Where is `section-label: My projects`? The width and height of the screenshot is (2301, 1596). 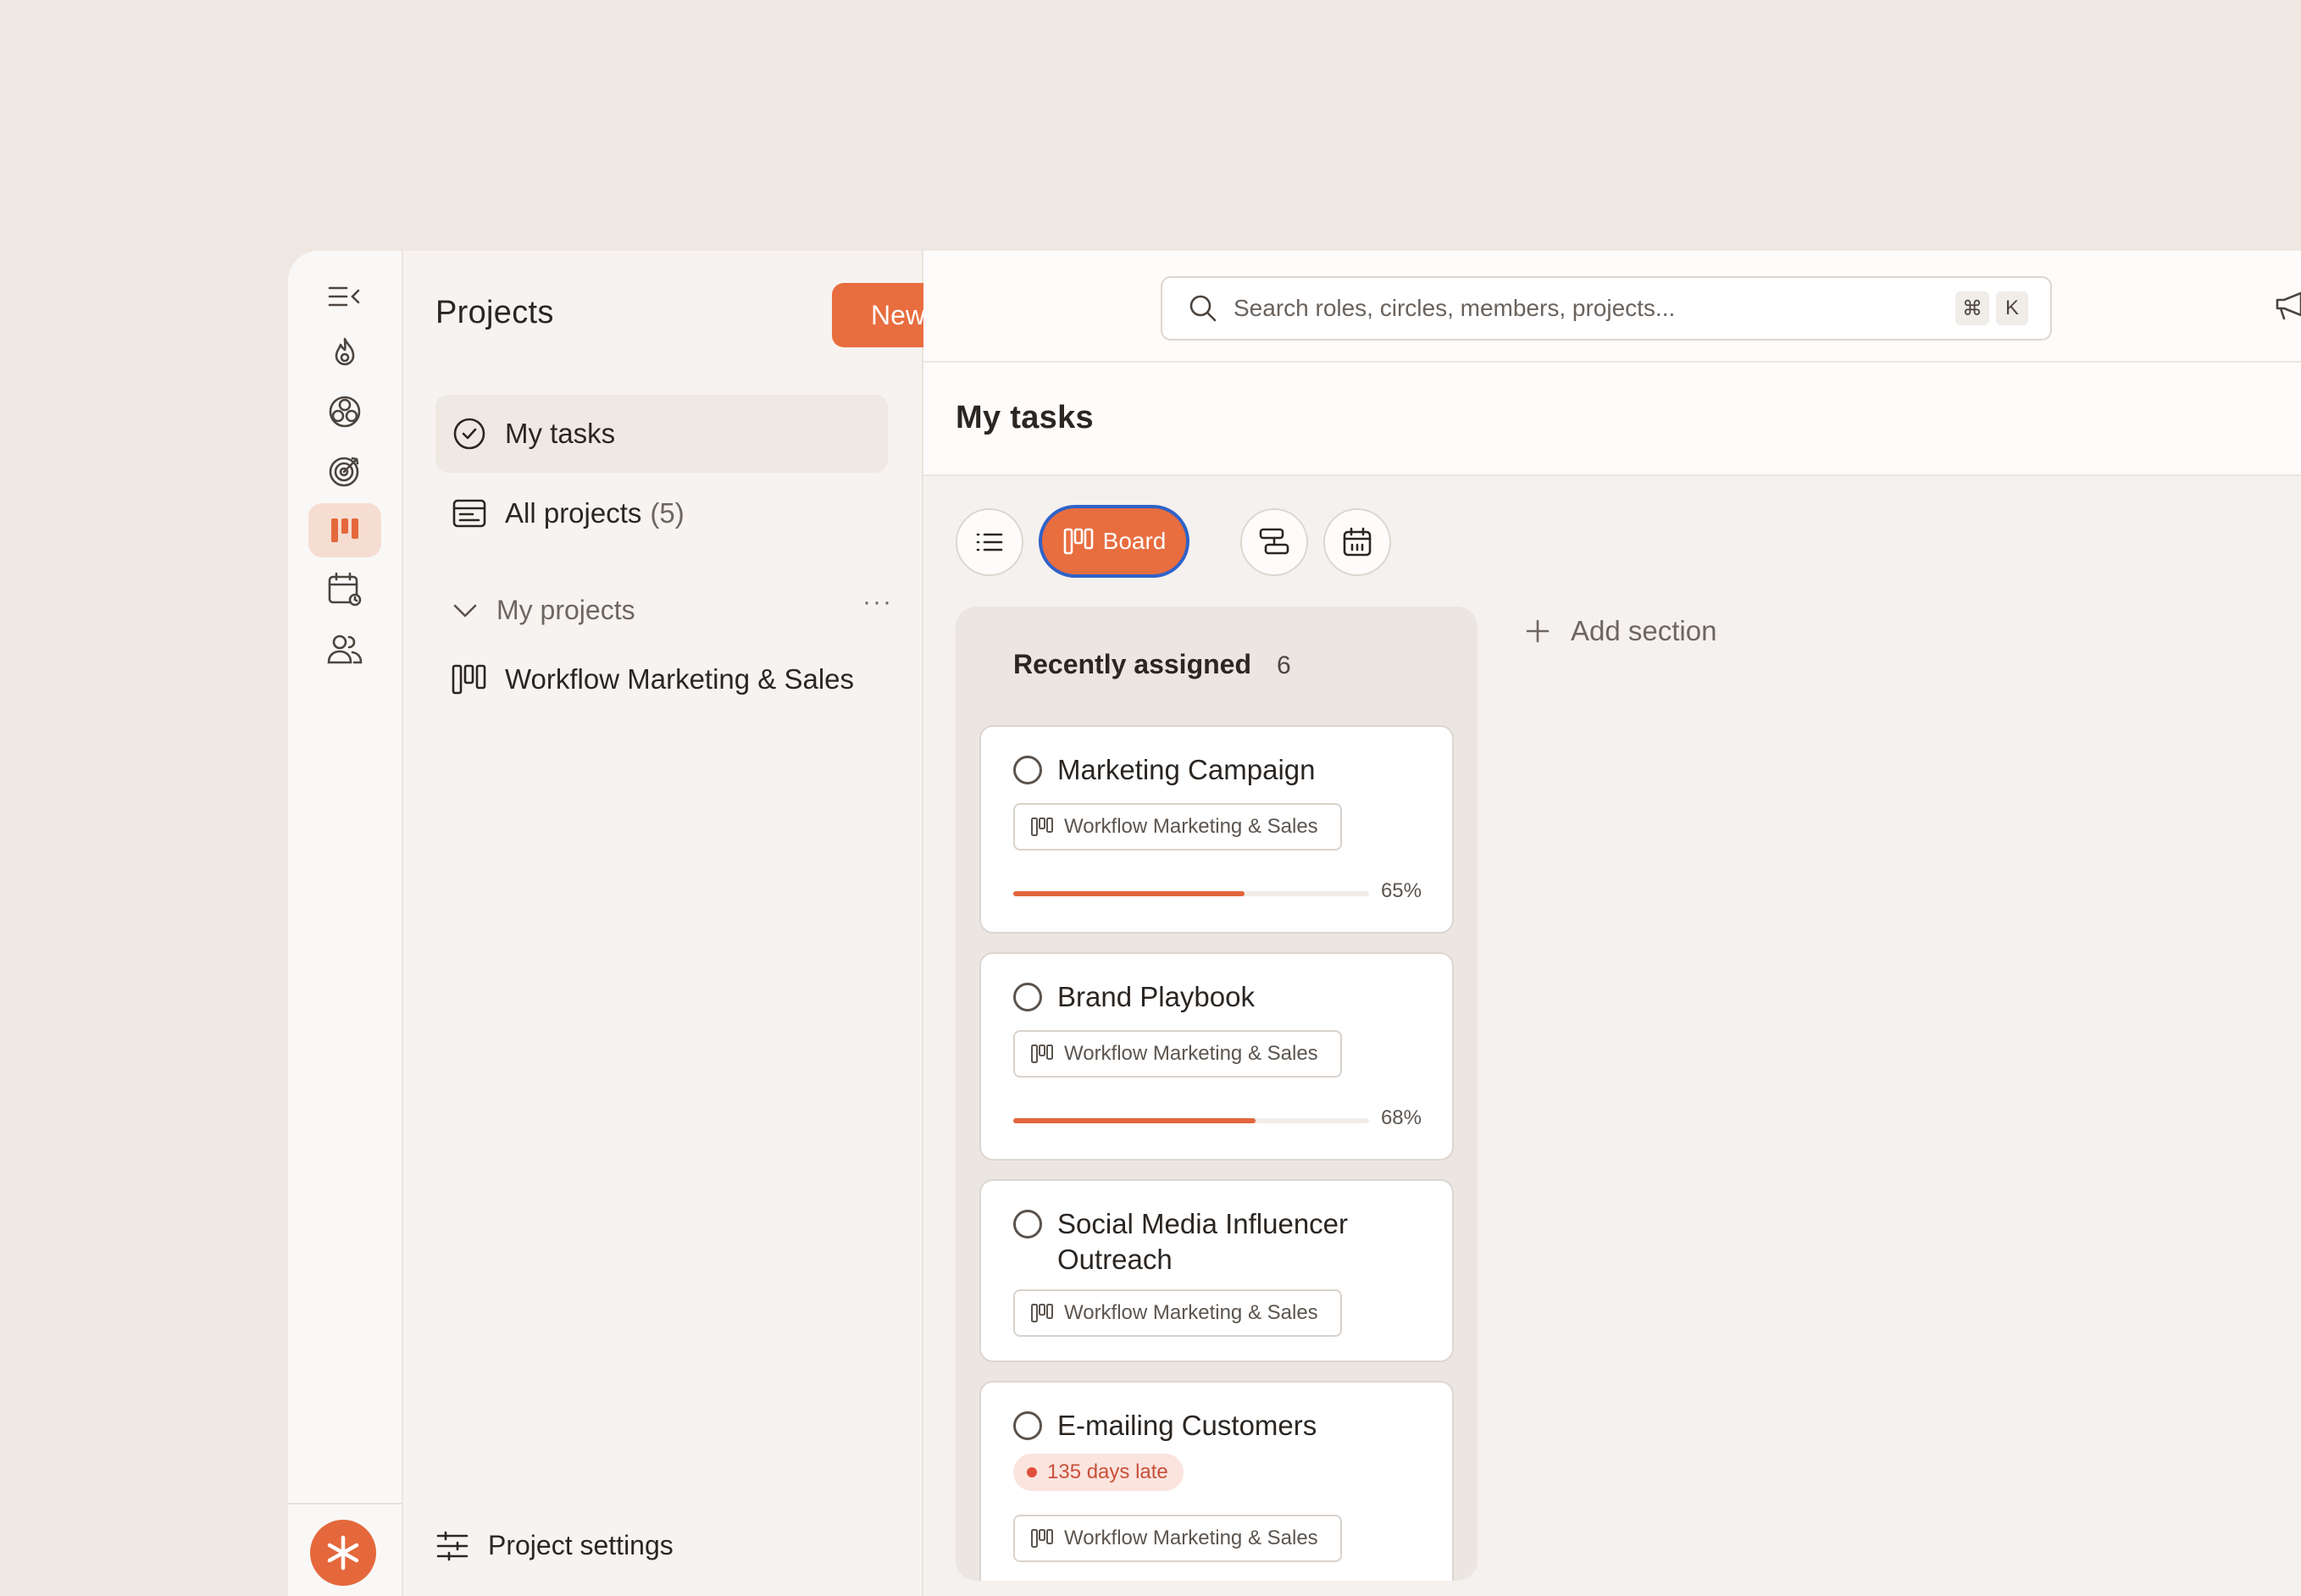 section-label: My projects is located at coordinates (565, 610).